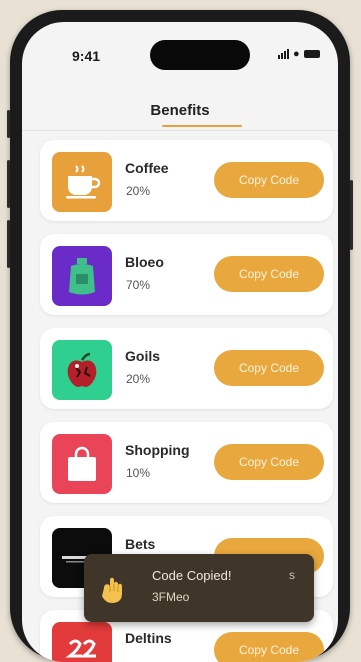  I want to click on volume-down-button, so click(8, 244).